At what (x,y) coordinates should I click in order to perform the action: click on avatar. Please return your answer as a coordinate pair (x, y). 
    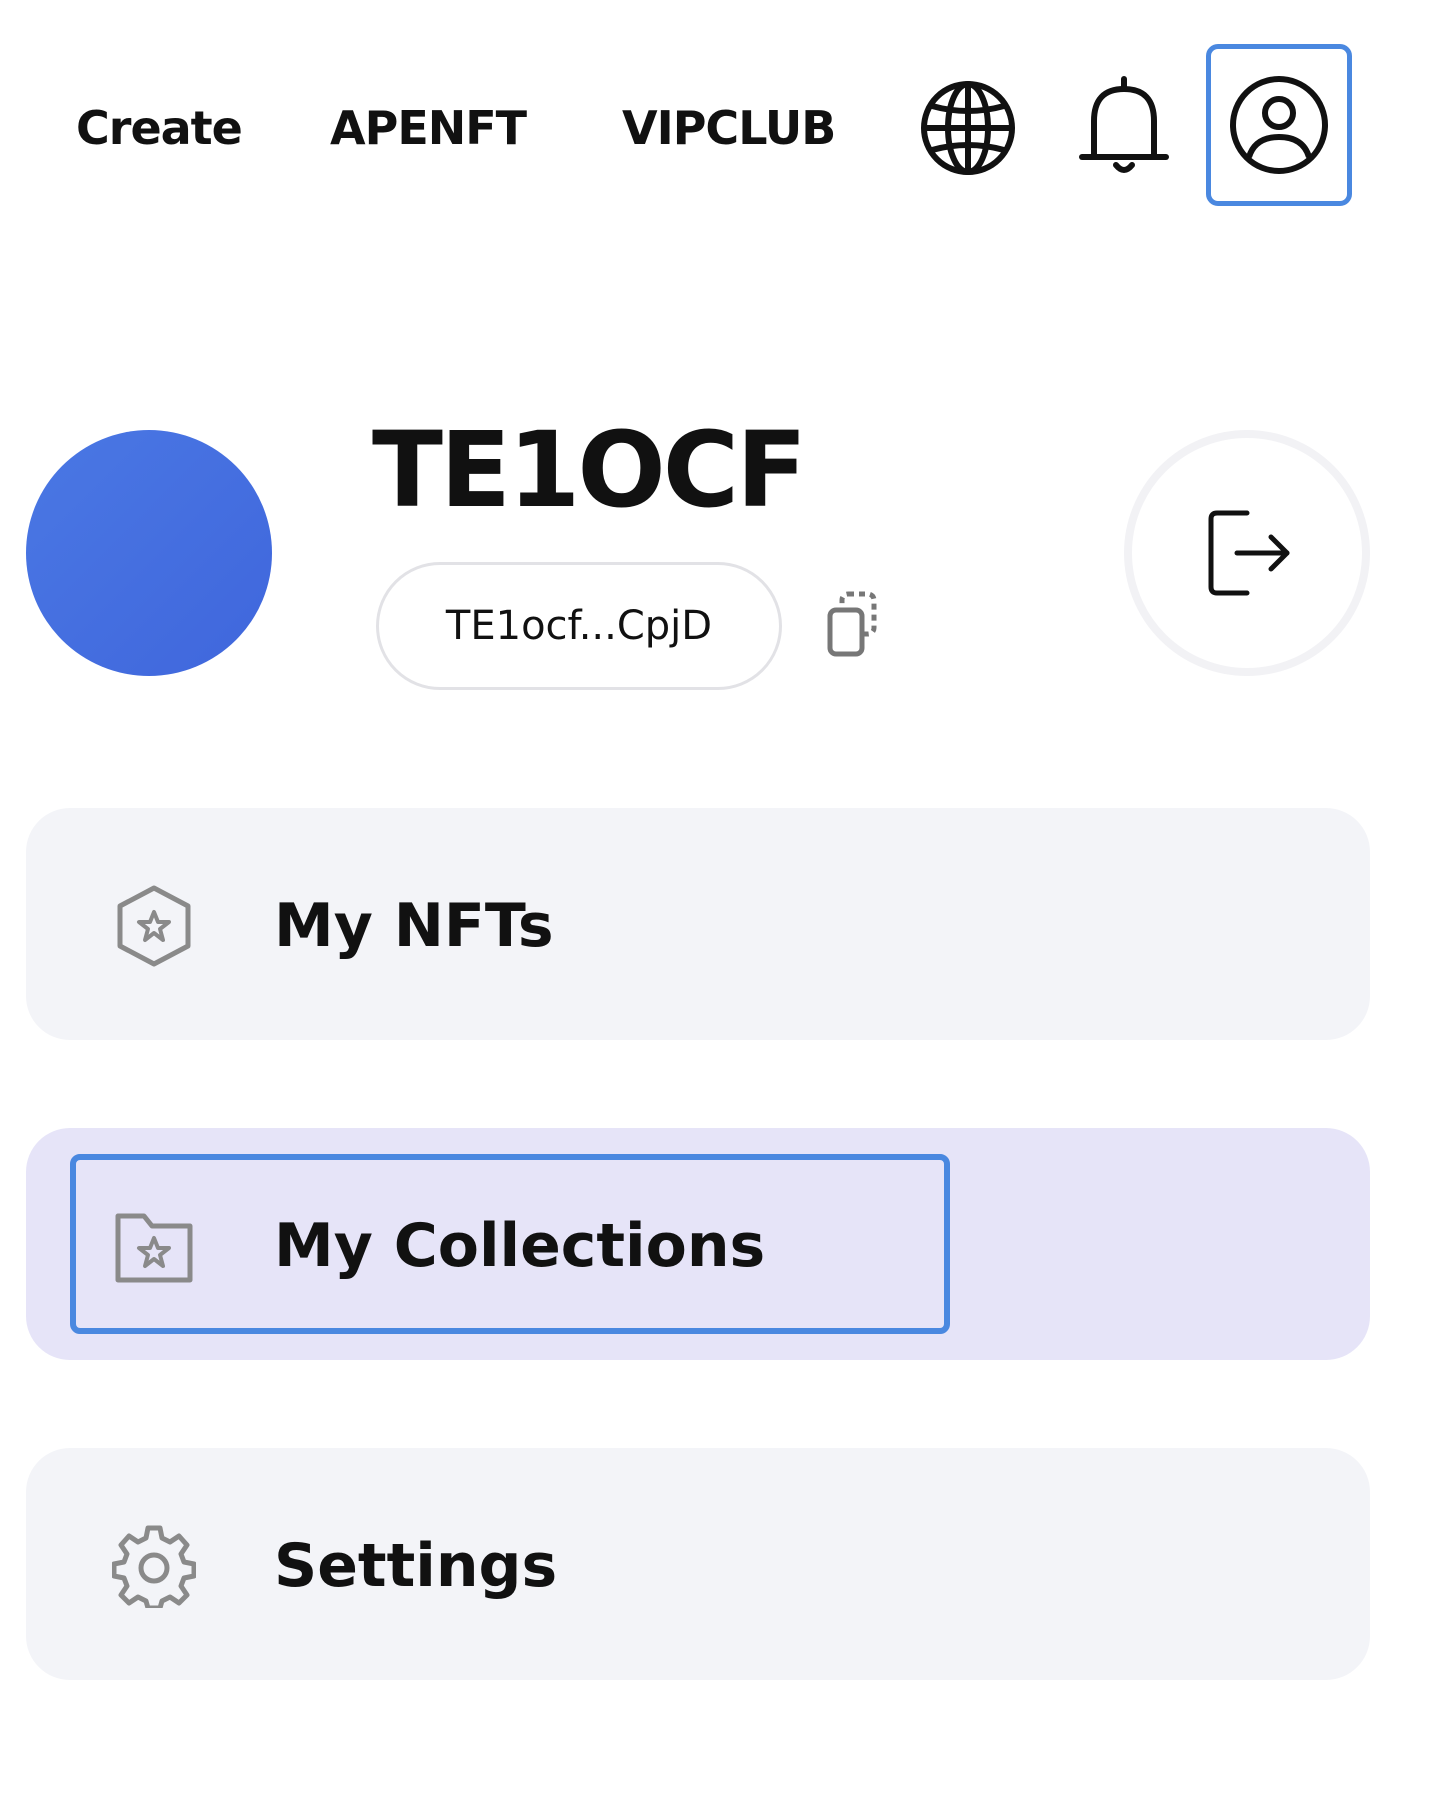
    Looking at the image, I should click on (149, 553).